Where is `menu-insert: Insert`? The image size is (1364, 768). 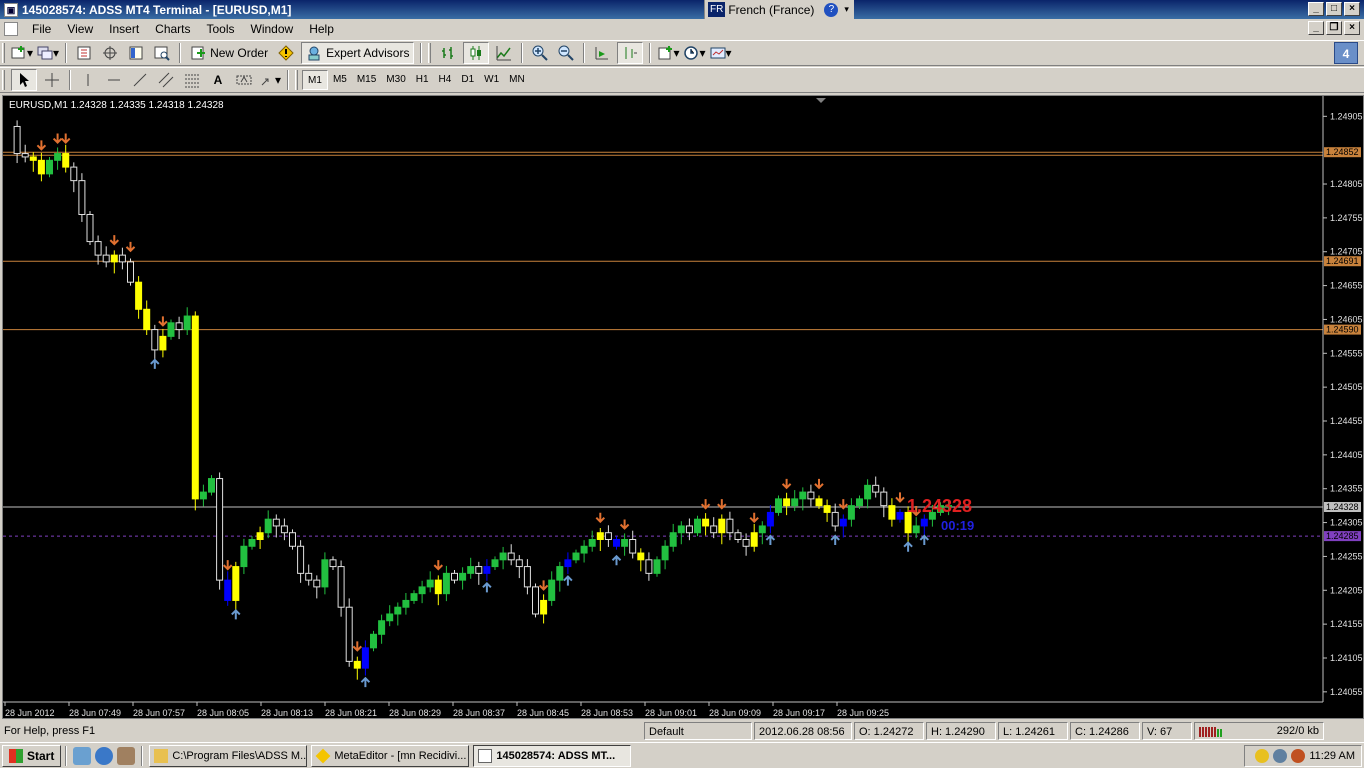
menu-insert: Insert is located at coordinates (124, 29).